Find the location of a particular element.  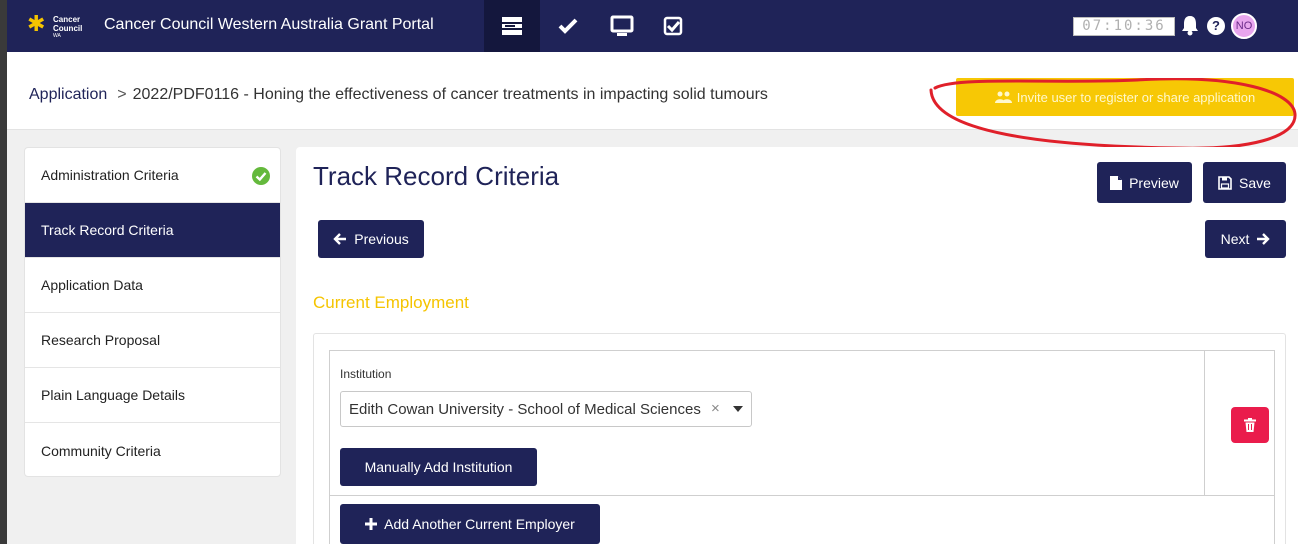

page-title: Track Record Criteria is located at coordinates (436, 176).